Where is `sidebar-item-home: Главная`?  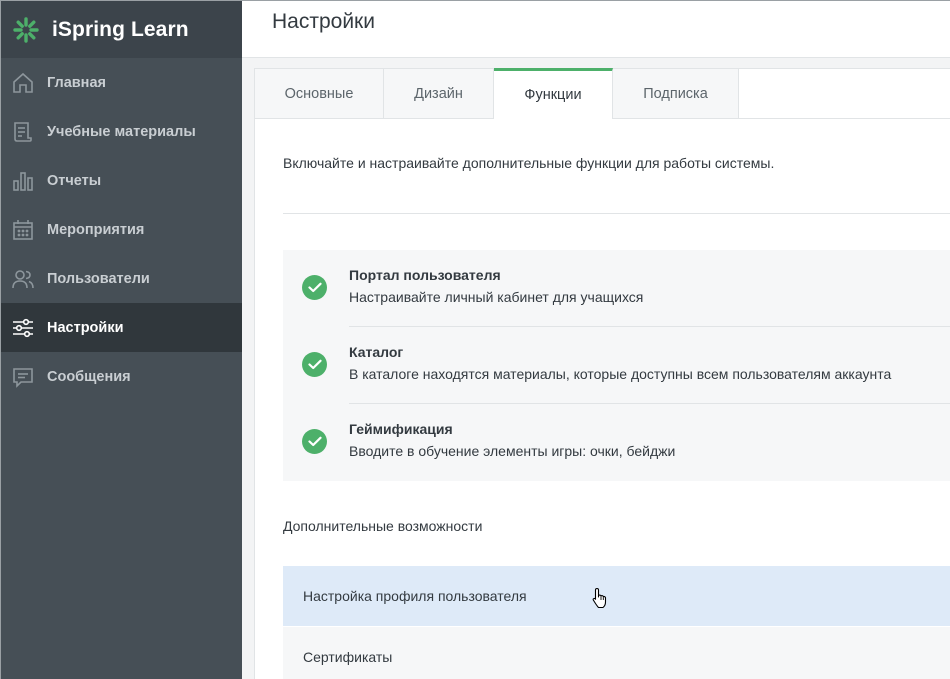 sidebar-item-home: Главная is located at coordinates (121, 82).